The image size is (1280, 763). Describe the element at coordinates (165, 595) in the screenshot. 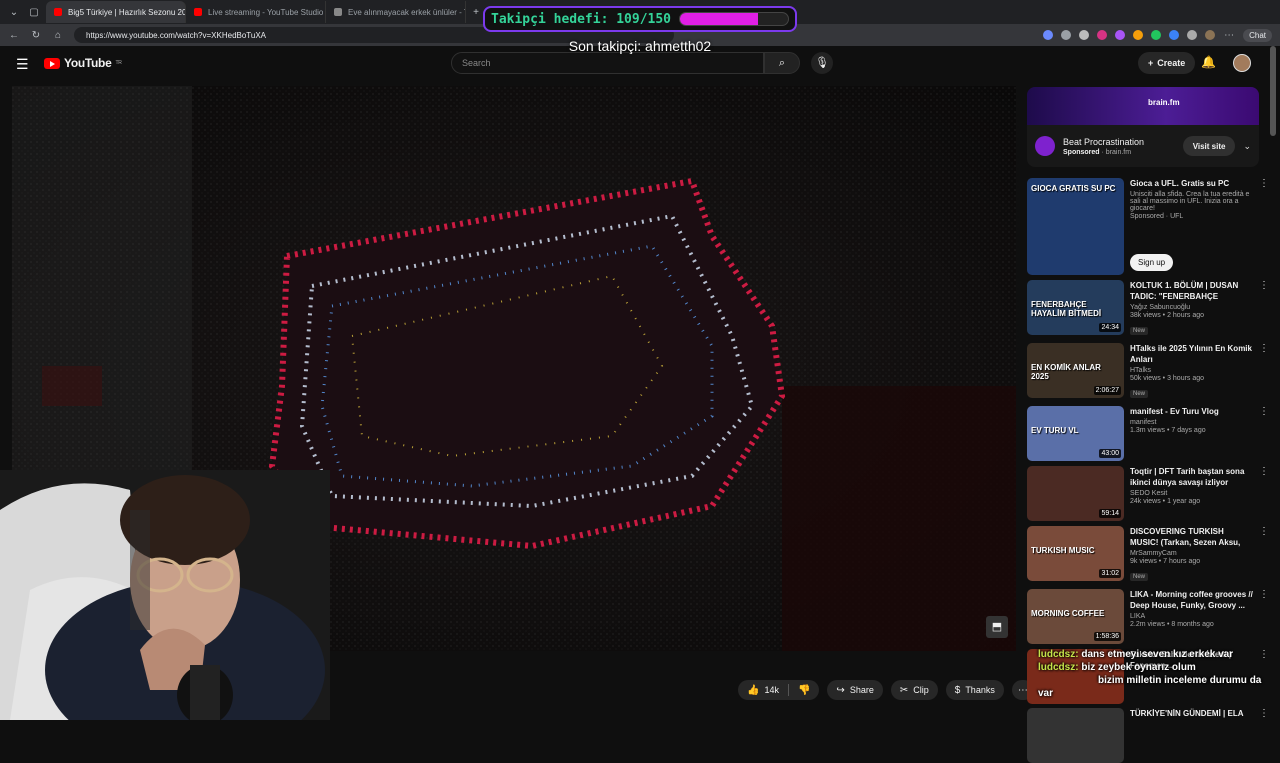

I see `webcam-image` at that location.